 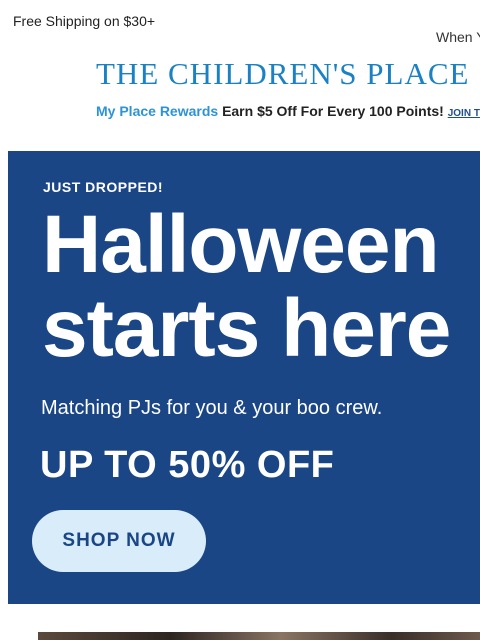 What do you see at coordinates (333, 111) in the screenshot?
I see `rewards-offer-text: Earn $5 Off For Every 100 Points!` at bounding box center [333, 111].